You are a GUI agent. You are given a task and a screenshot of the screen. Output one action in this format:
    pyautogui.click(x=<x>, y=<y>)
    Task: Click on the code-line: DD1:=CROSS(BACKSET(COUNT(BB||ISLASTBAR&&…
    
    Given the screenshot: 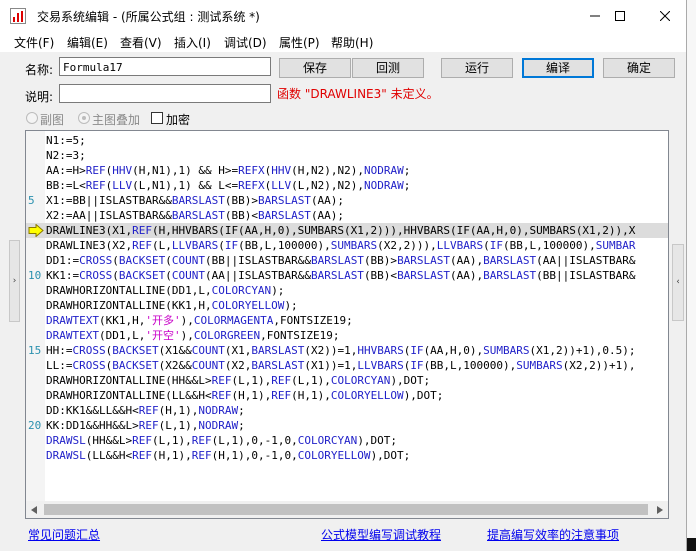 What is the action you would take?
    pyautogui.click(x=347, y=260)
    